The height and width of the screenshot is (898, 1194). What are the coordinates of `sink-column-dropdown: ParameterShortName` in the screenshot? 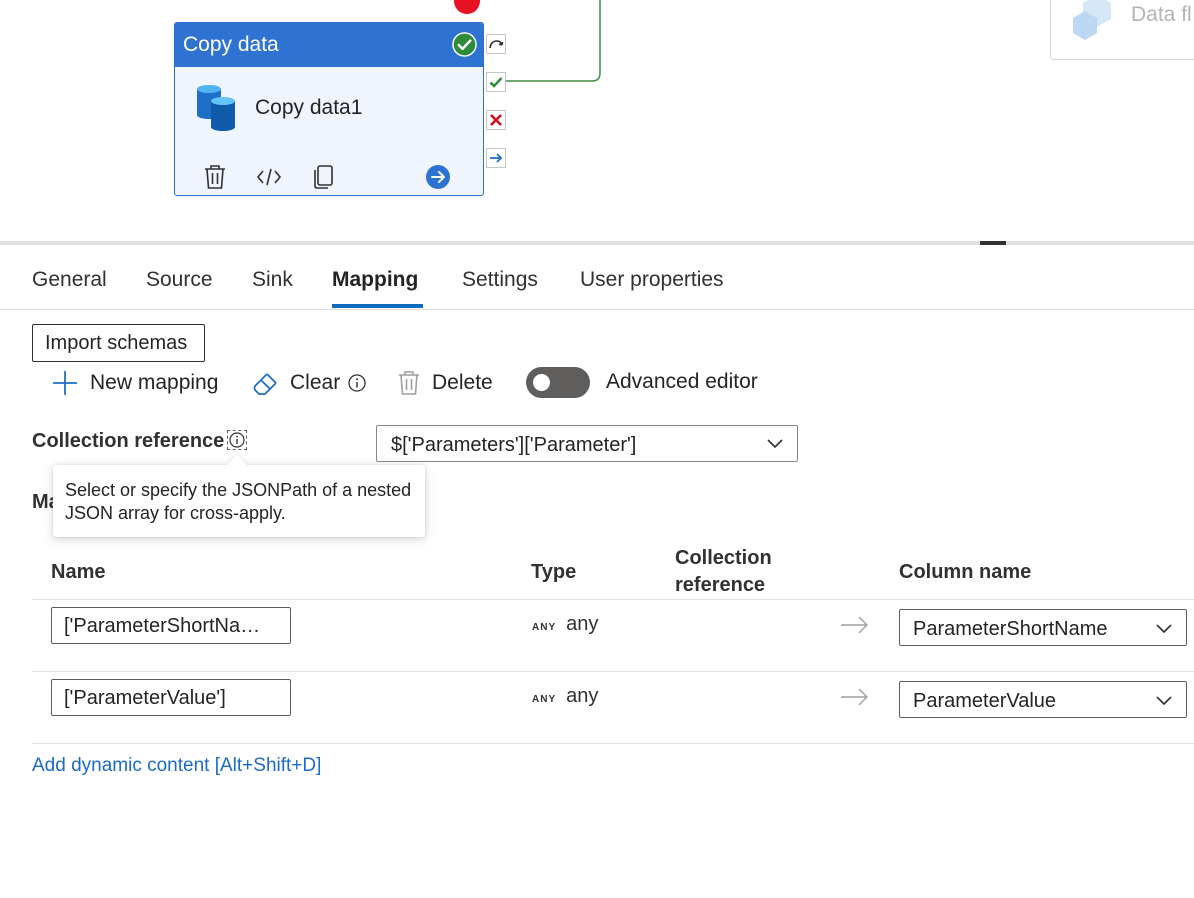 It's located at (1043, 627).